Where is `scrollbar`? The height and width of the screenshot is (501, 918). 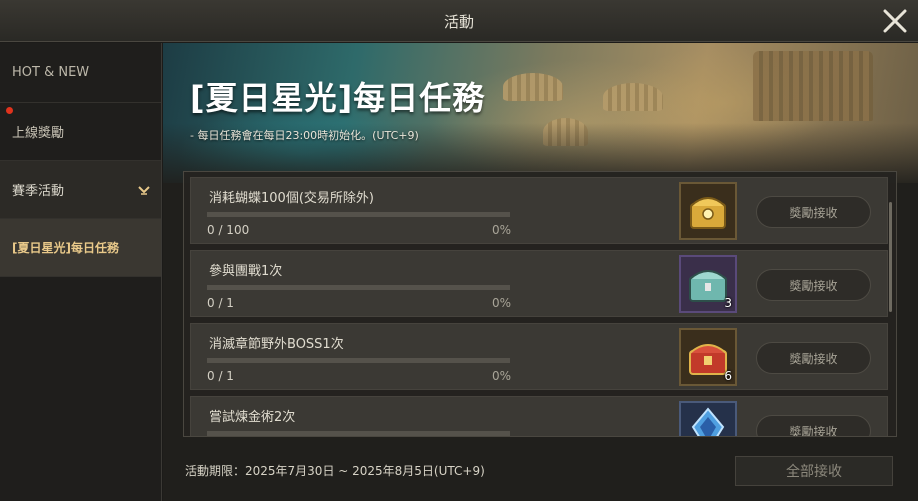
scrollbar is located at coordinates (890, 257).